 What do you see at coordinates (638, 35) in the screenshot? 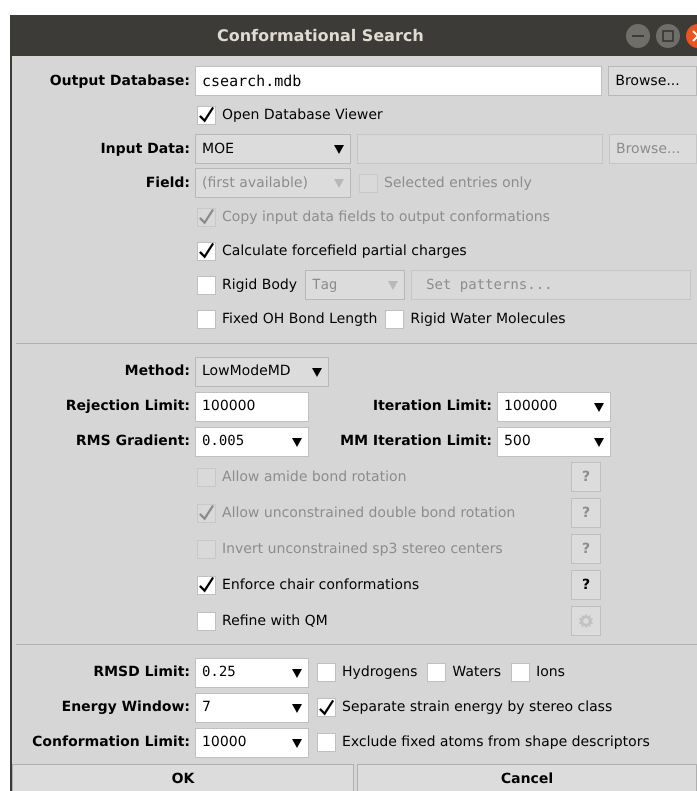
I see `minimize-icon` at bounding box center [638, 35].